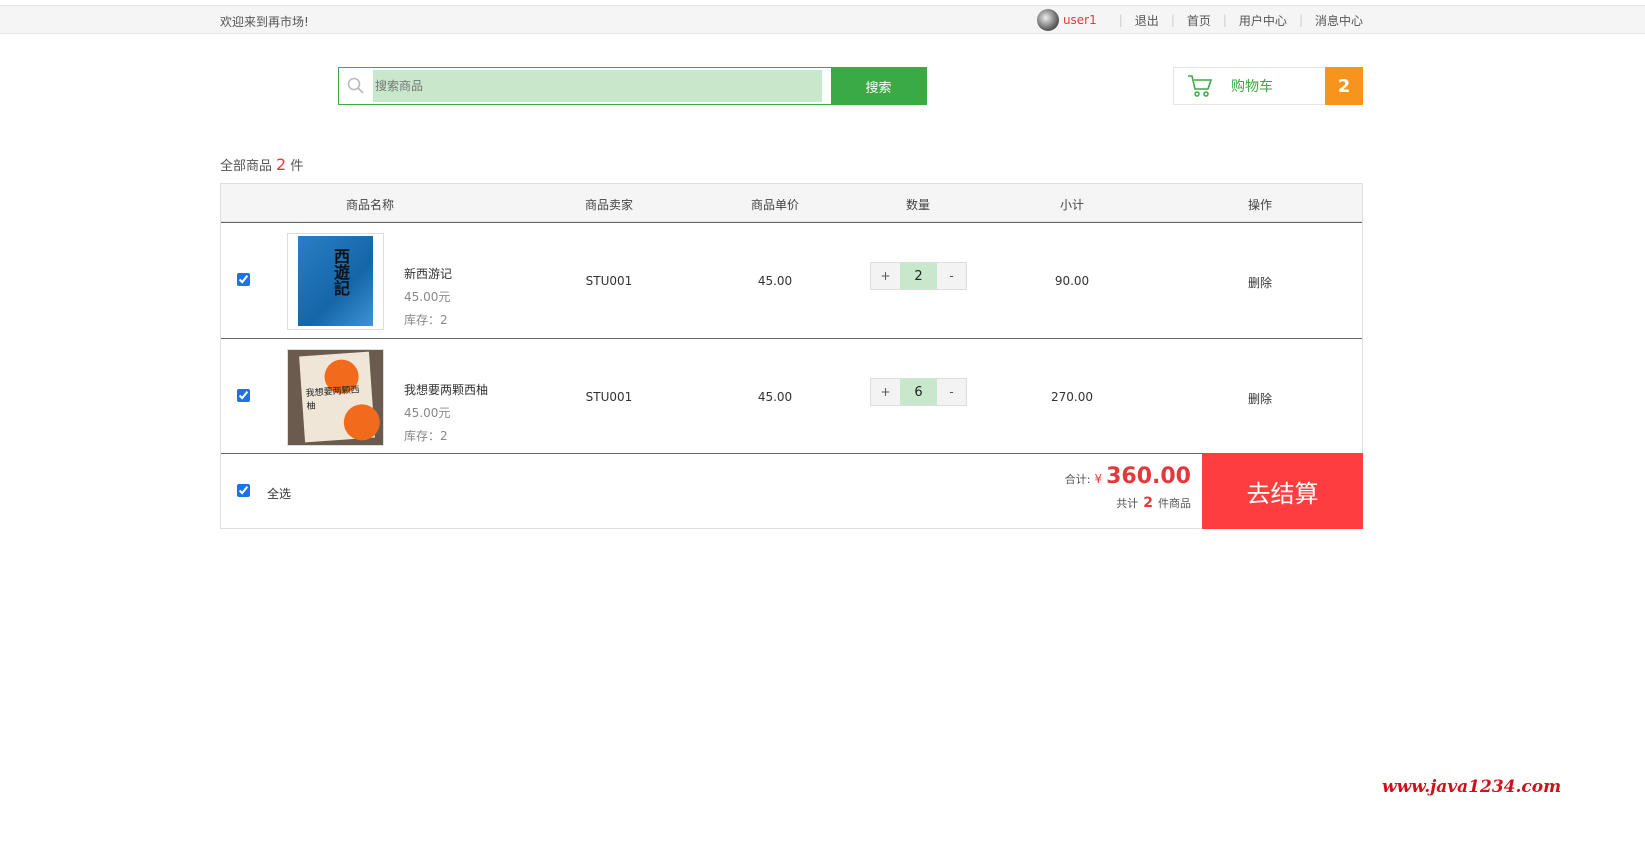  Describe the element at coordinates (1260, 205) in the screenshot. I see `col-action: 操作` at that location.